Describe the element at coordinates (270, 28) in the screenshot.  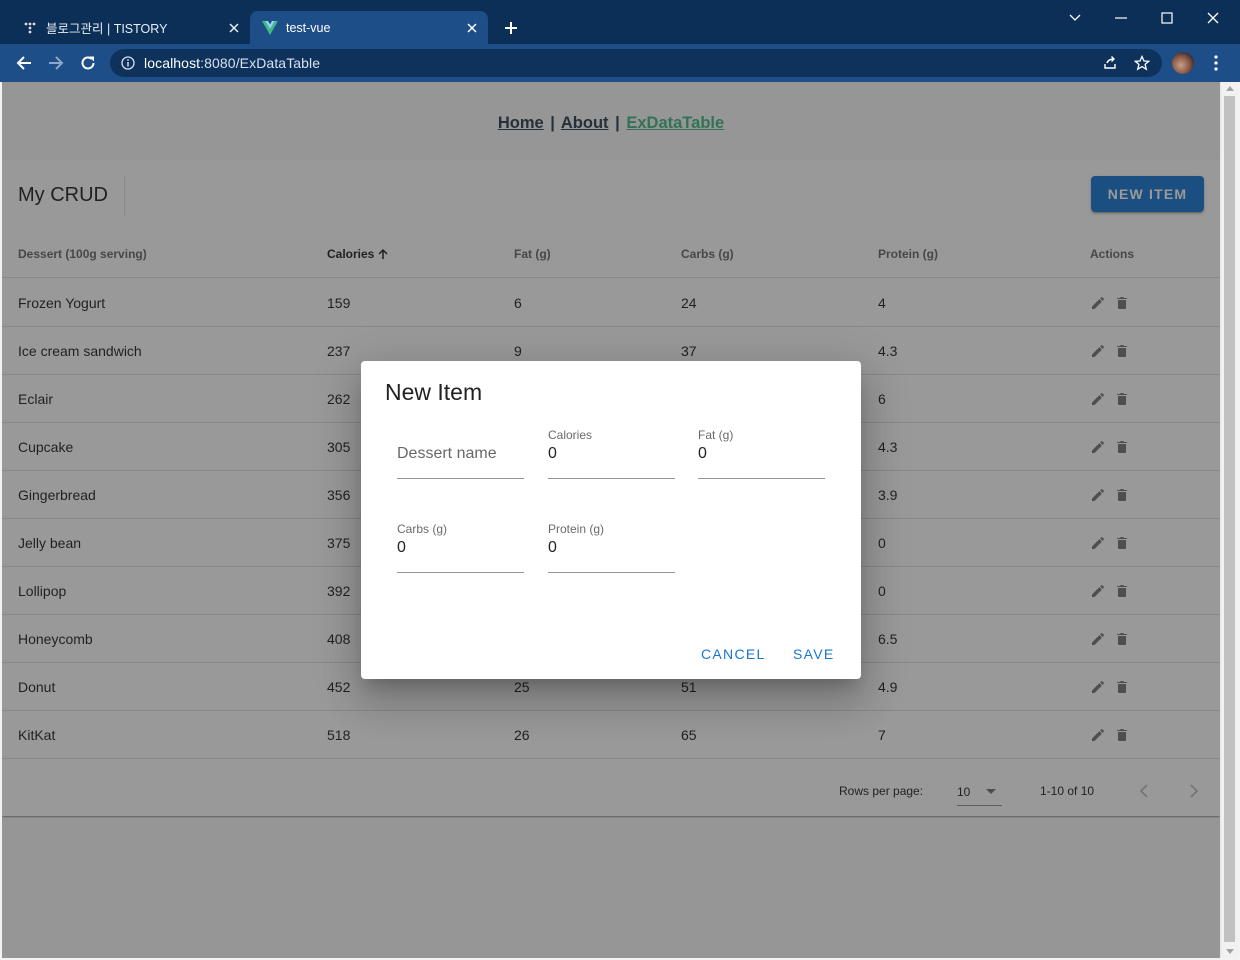
I see `vue-icon` at that location.